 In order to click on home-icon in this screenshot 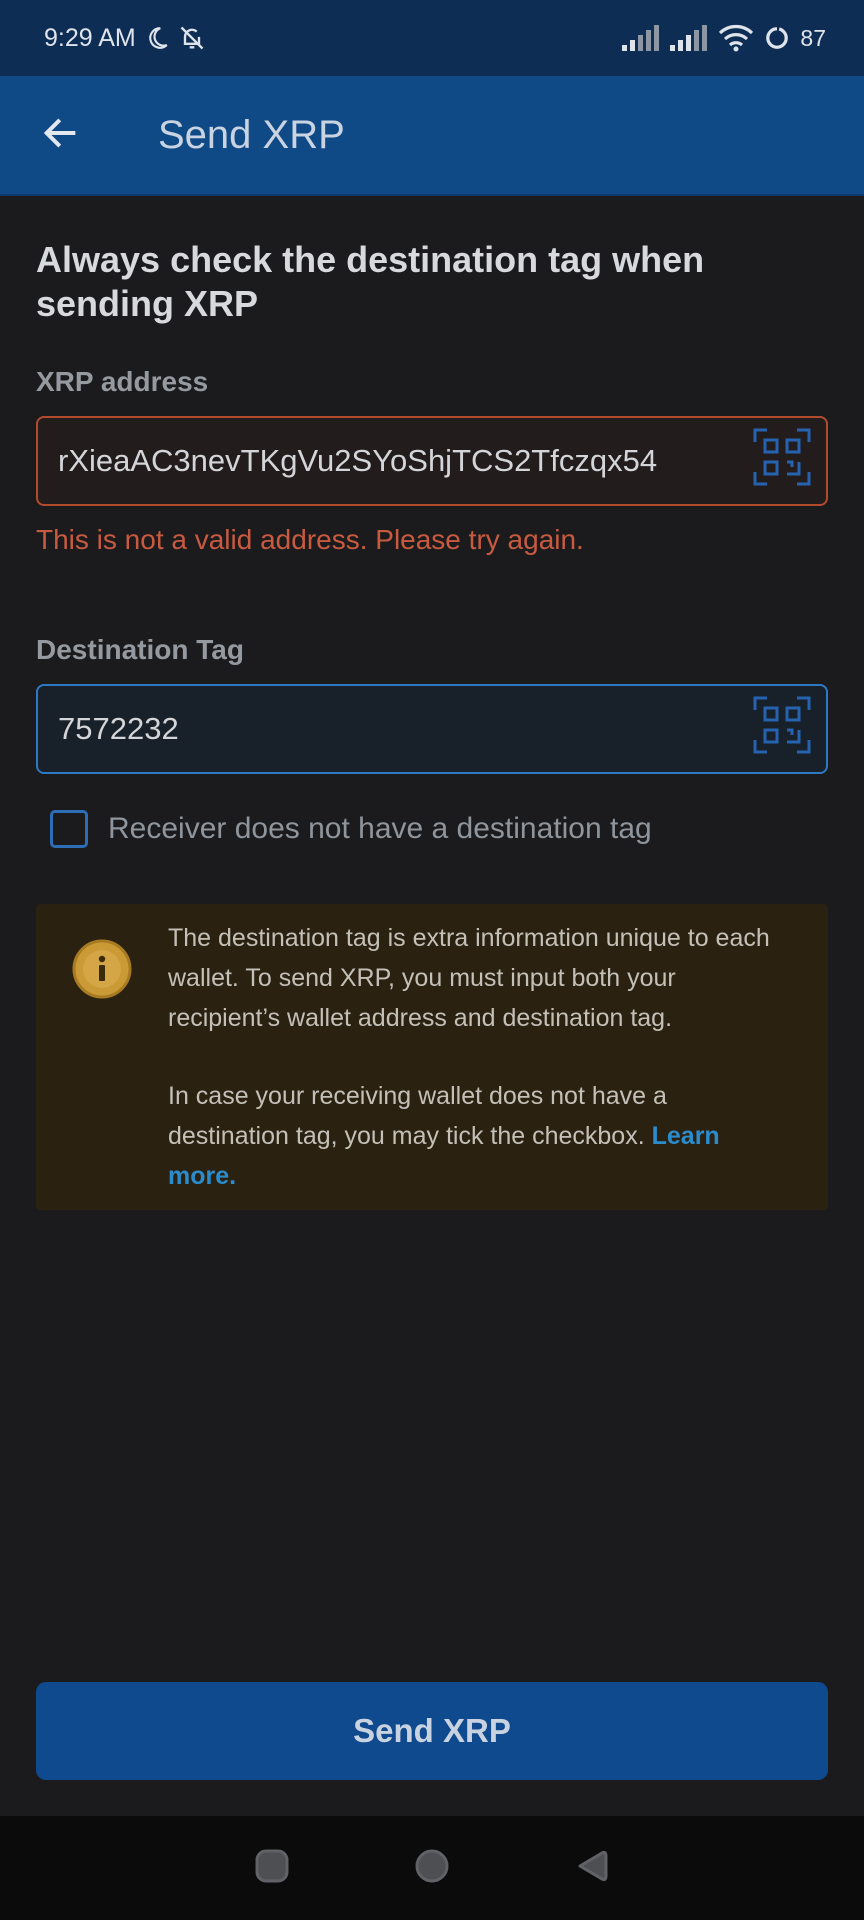, I will do `click(432, 1868)`.